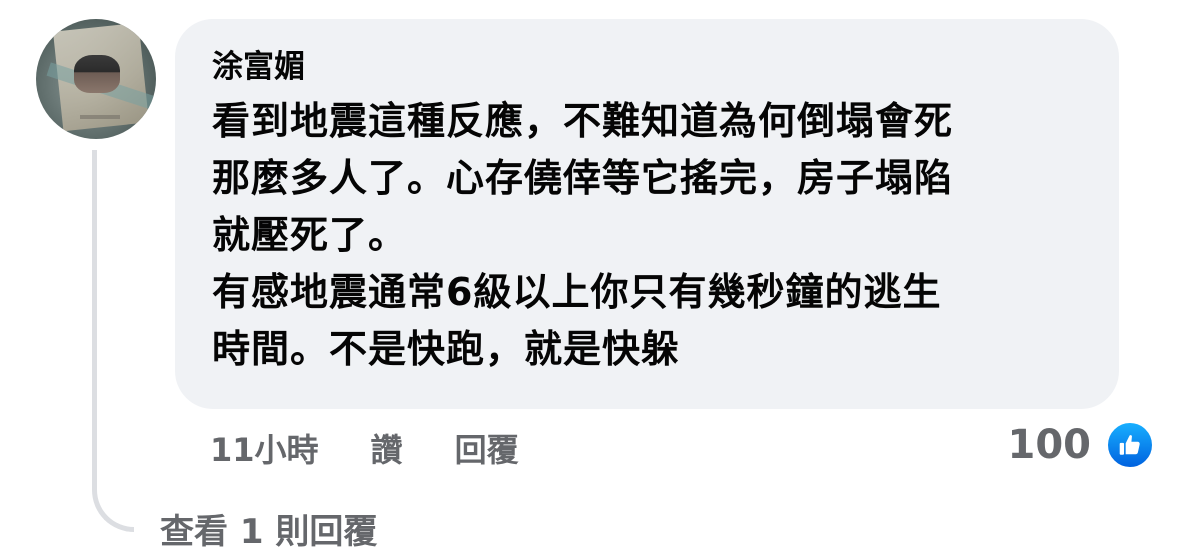  What do you see at coordinates (100, 117) in the screenshot?
I see `avatar-photo-caption` at bounding box center [100, 117].